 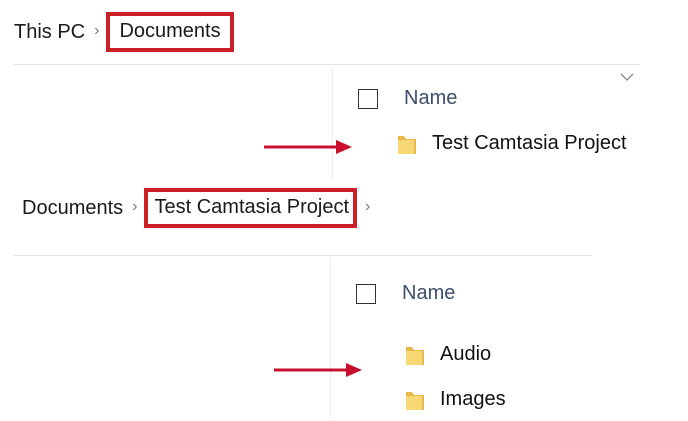 I want to click on list-item: Test Camtasia Project, so click(x=512, y=143).